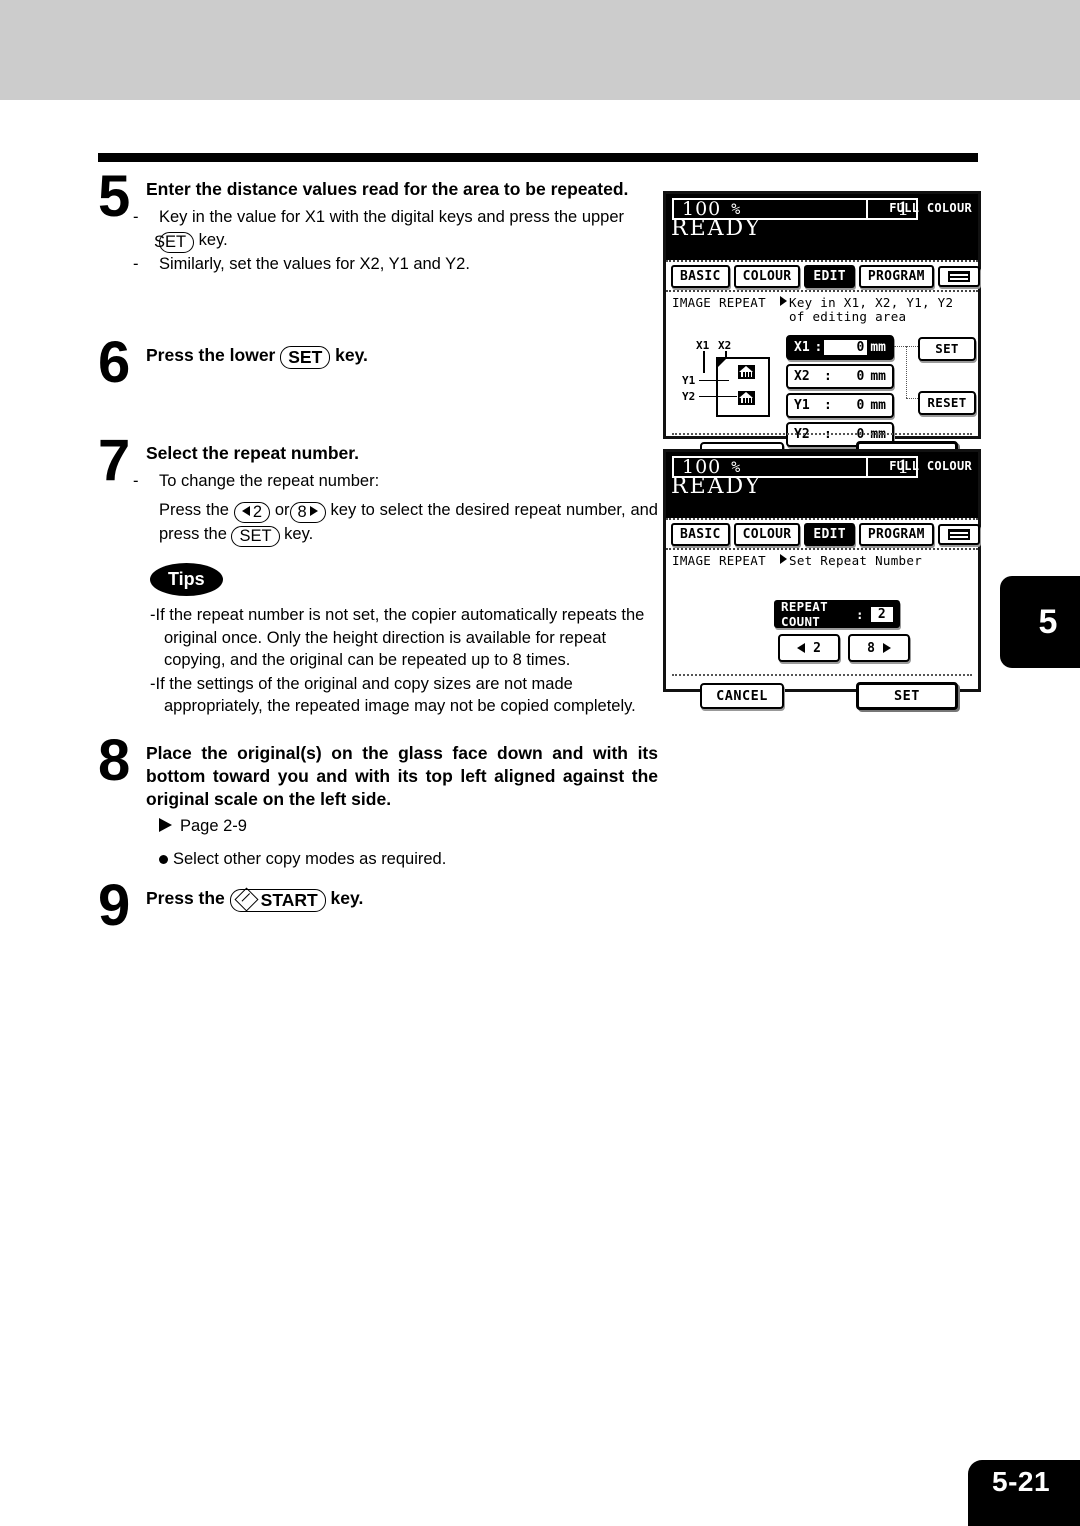 The width and height of the screenshot is (1080, 1526). What do you see at coordinates (829, 276) in the screenshot?
I see `lcd1-tab-edit: EDIT` at bounding box center [829, 276].